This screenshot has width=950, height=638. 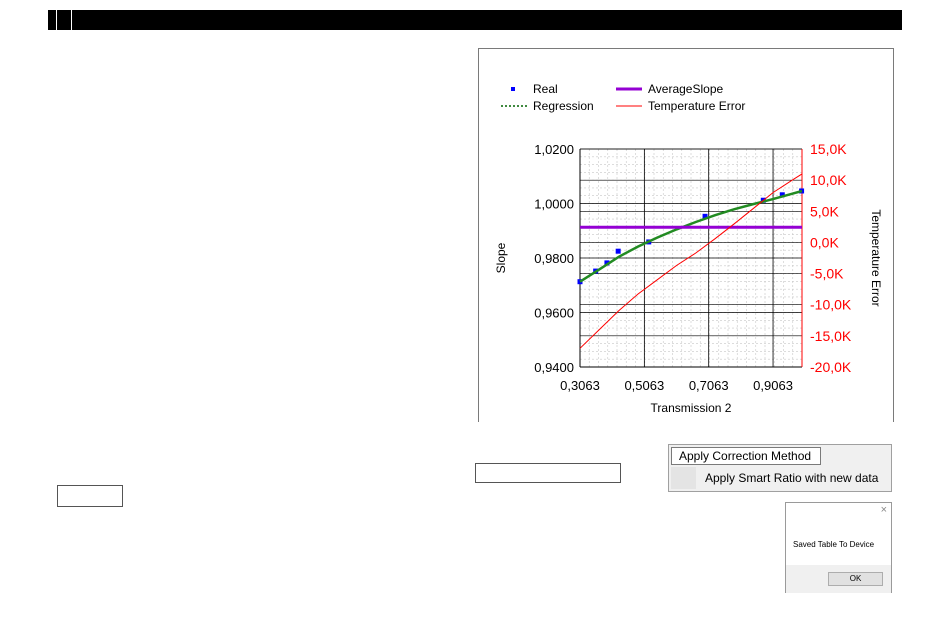 I want to click on legend-label: Temperature Error, so click(x=696, y=106).